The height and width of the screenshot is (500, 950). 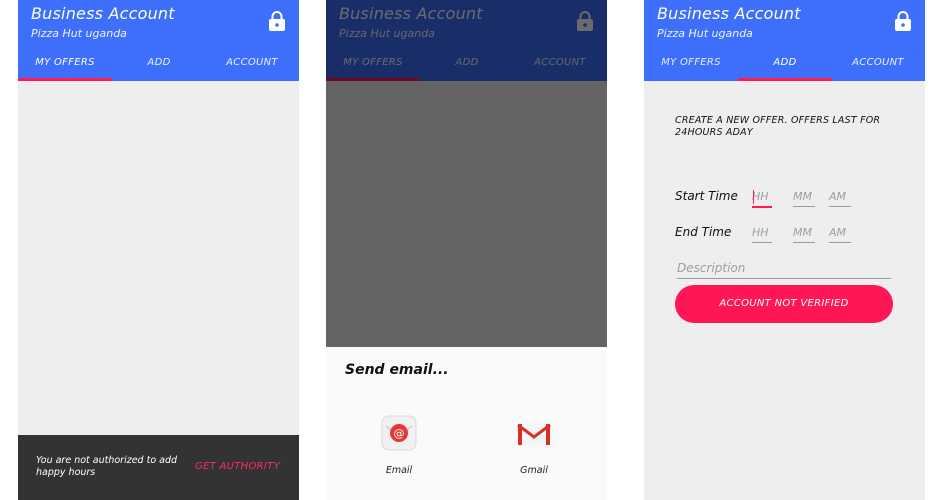 I want to click on end-hour-input: HH, so click(x=762, y=233).